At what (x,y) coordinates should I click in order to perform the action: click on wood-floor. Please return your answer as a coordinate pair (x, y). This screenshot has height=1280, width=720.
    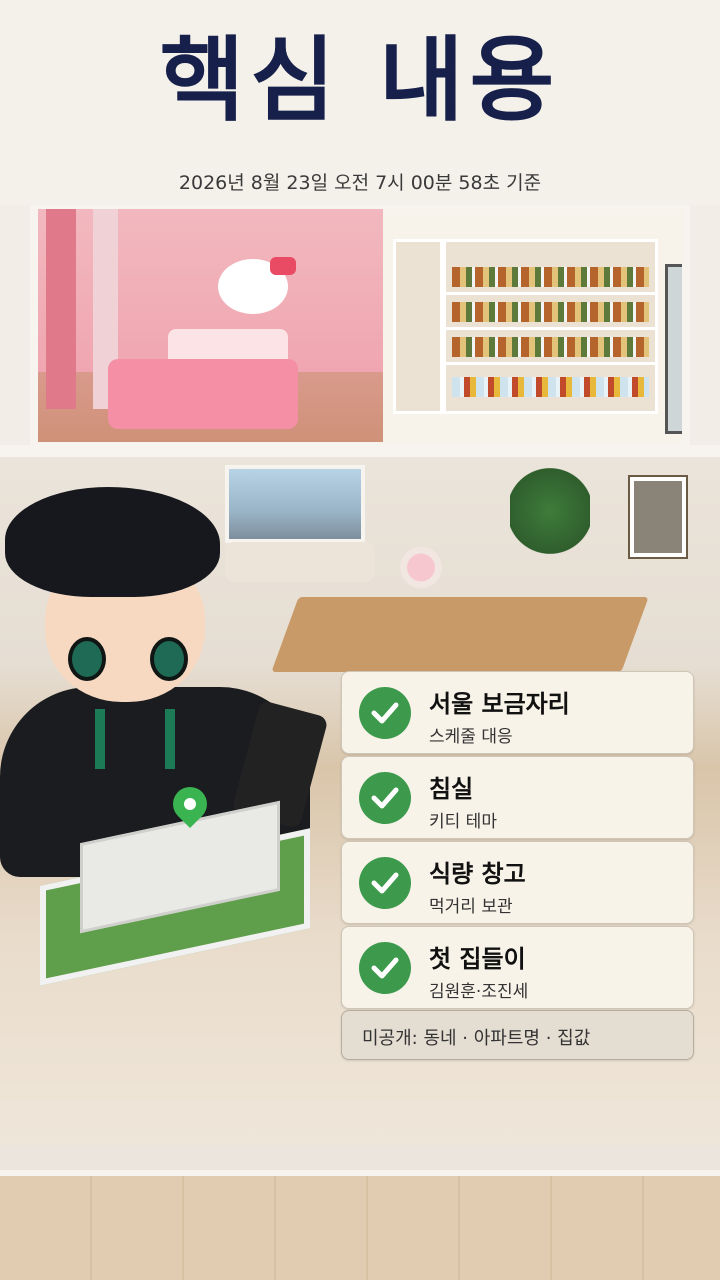
    Looking at the image, I should click on (360, 1225).